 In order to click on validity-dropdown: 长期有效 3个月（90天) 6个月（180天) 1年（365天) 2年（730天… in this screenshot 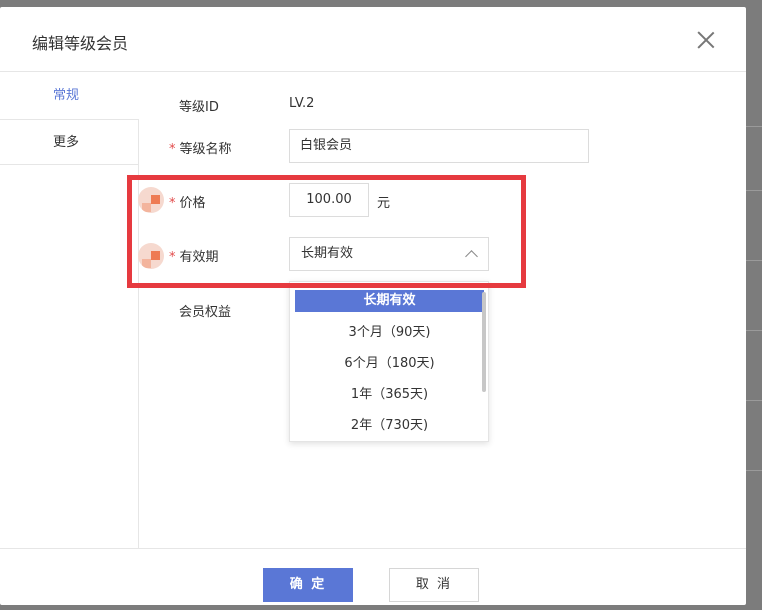, I will do `click(389, 361)`.